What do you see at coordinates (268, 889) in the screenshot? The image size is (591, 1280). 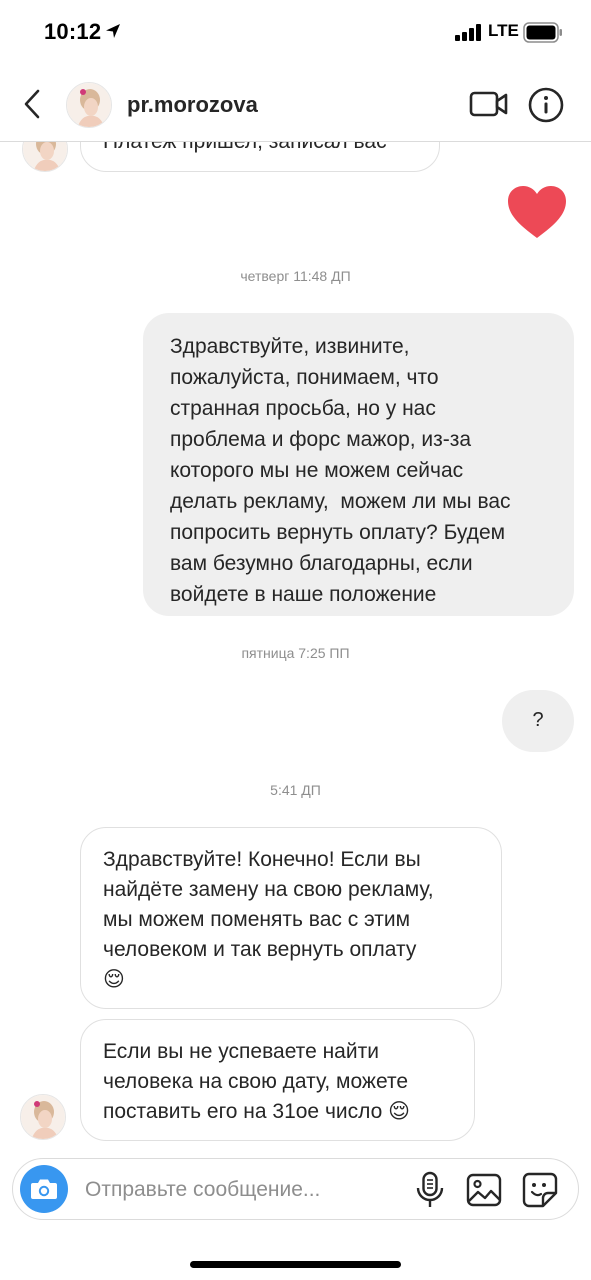 I see `message-line: найдёте замену на свою рекламу,` at bounding box center [268, 889].